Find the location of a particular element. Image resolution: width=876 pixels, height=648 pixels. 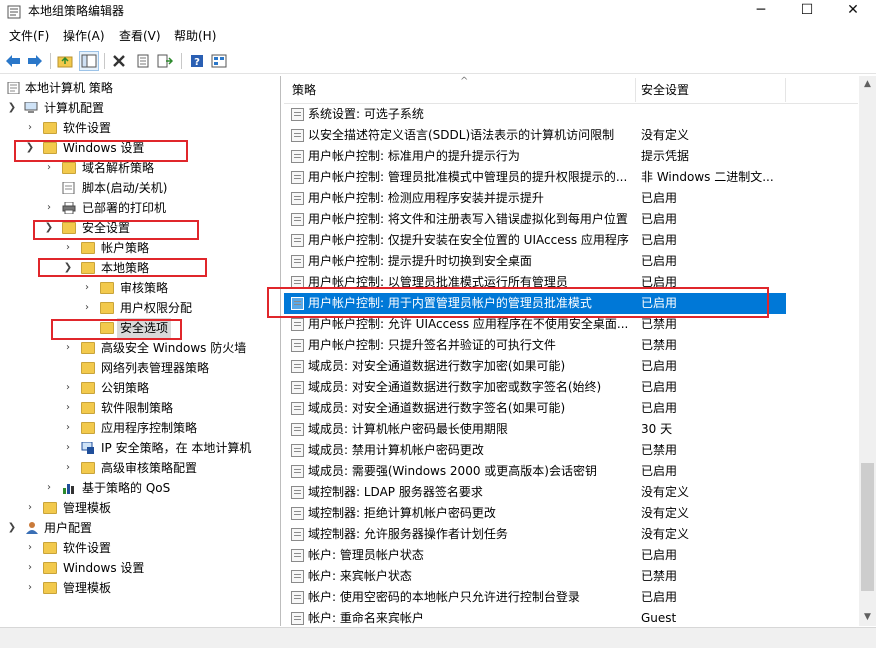

menu-file: 文件(F) is located at coordinates (29, 36).